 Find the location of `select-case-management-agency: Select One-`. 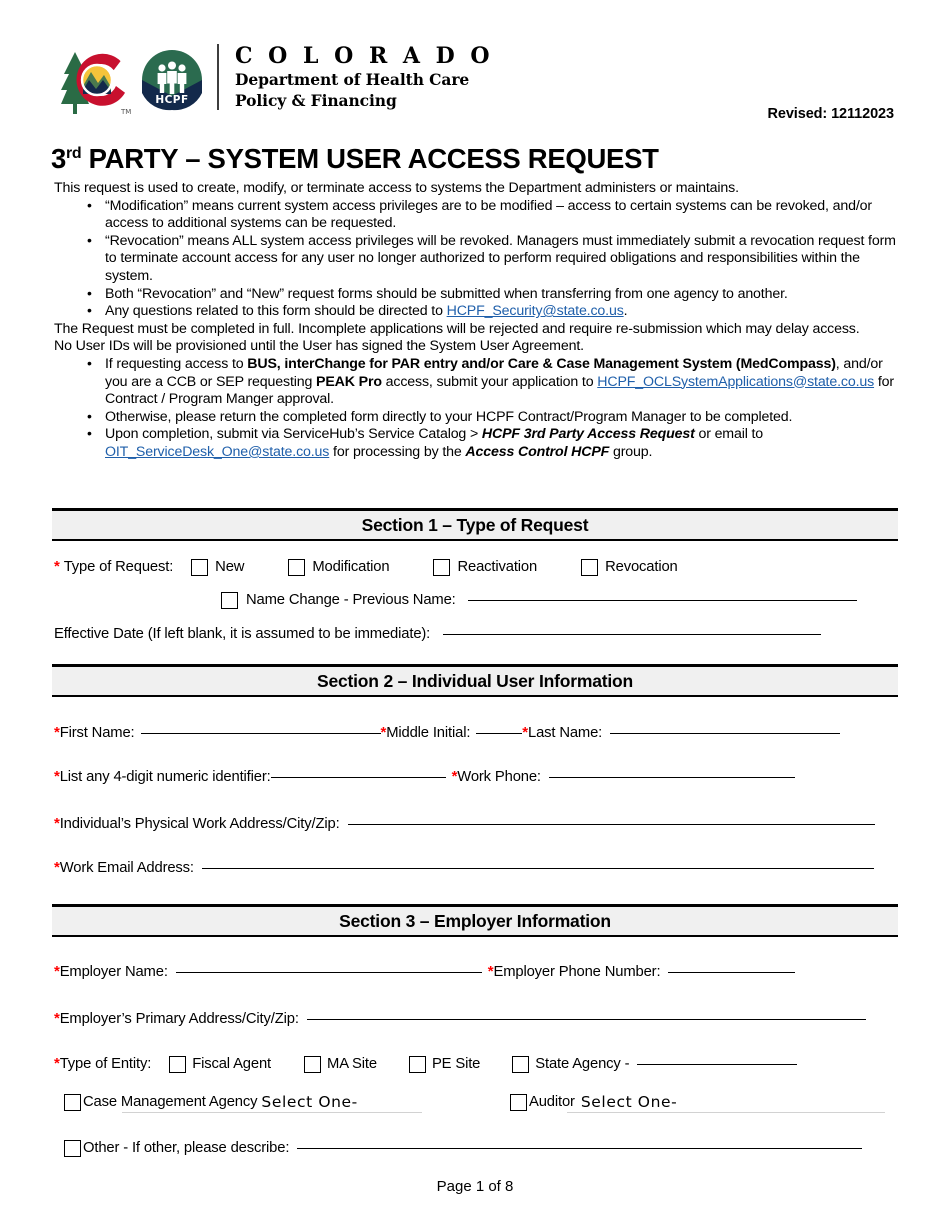

select-case-management-agency: Select One- is located at coordinates (309, 1102).